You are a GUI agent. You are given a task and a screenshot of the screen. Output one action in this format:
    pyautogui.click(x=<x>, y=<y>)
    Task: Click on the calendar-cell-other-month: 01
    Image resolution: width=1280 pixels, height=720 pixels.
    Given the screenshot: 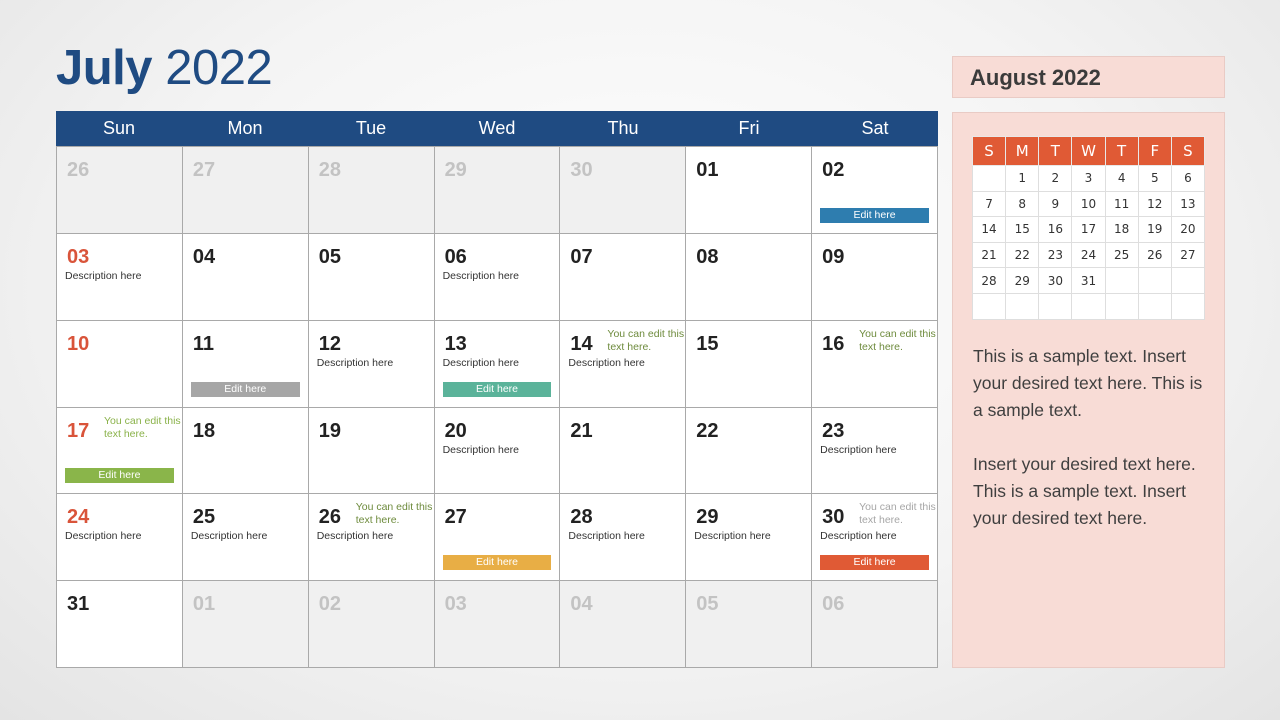 What is the action you would take?
    pyautogui.click(x=245, y=624)
    